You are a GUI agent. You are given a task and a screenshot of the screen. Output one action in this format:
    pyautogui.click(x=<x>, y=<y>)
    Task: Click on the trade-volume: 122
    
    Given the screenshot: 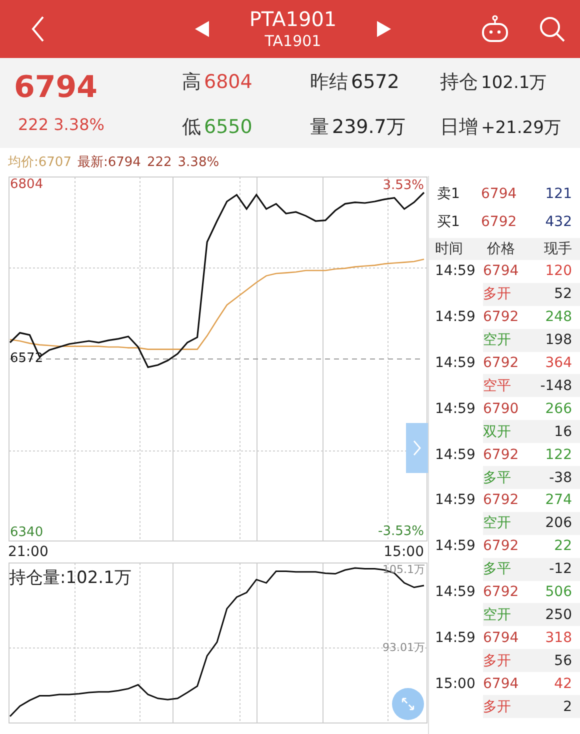 What is the action you would take?
    pyautogui.click(x=558, y=454)
    